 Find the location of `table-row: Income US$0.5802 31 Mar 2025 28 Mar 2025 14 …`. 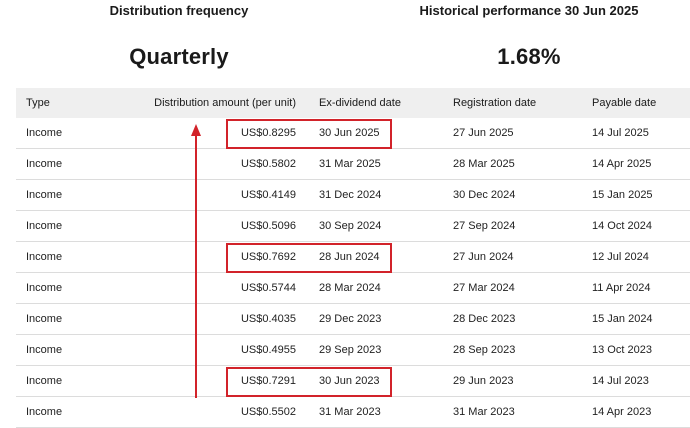

table-row: Income US$0.5802 31 Mar 2025 28 Mar 2025 14 … is located at coordinates (353, 164).